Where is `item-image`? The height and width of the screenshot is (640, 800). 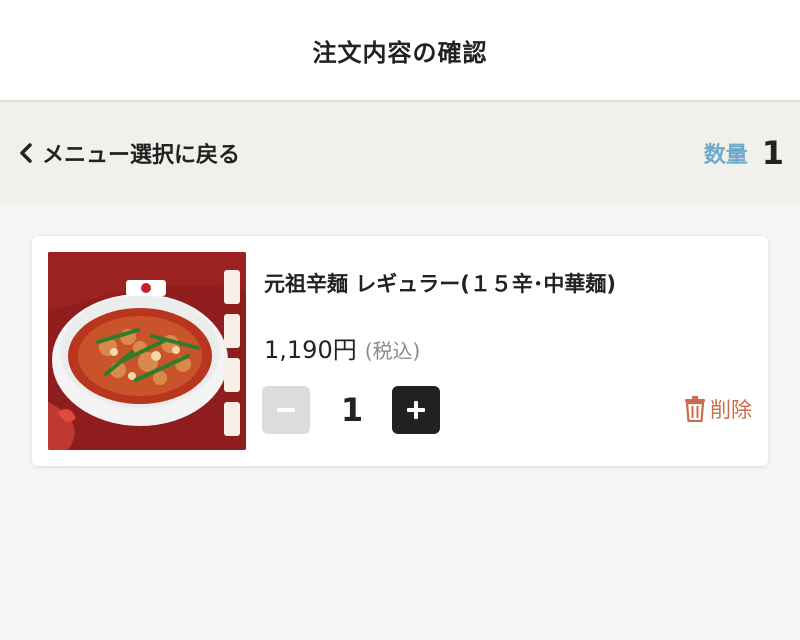 item-image is located at coordinates (147, 351).